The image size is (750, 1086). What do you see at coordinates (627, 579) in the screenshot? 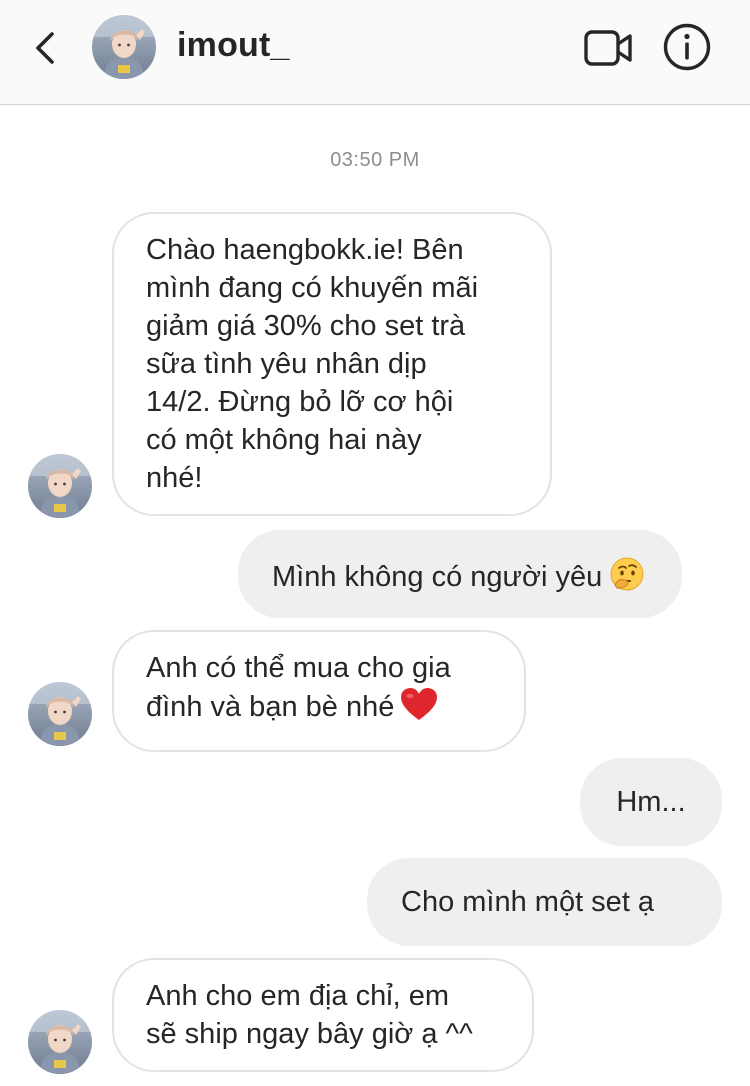
I see `thinking-face-emoji` at bounding box center [627, 579].